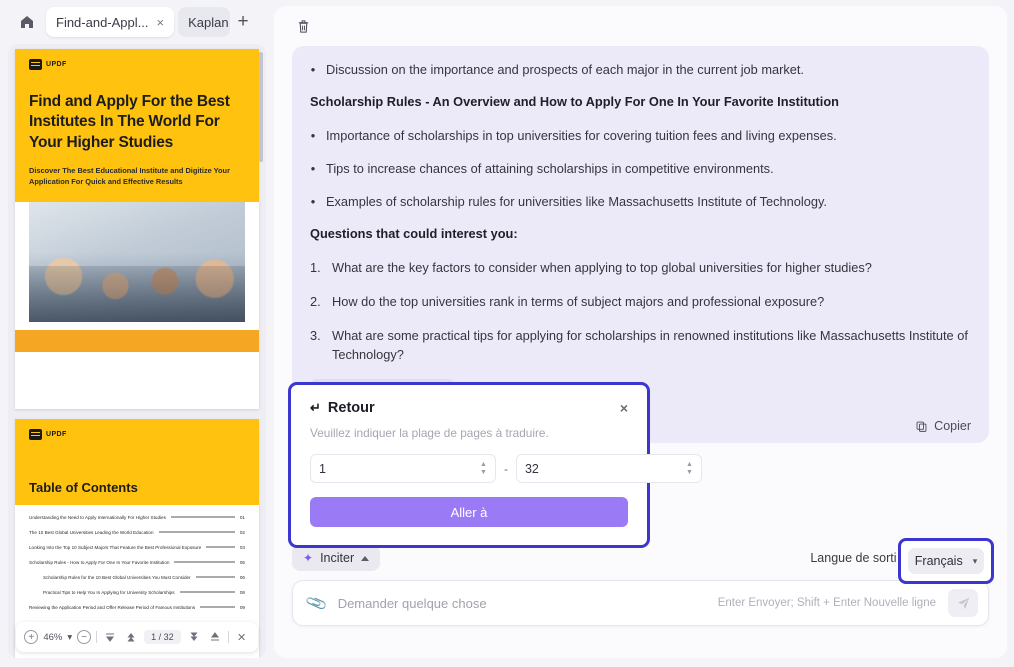 This screenshot has height=667, width=1014. What do you see at coordinates (315, 335) in the screenshot?
I see `question-index: 3.` at bounding box center [315, 335].